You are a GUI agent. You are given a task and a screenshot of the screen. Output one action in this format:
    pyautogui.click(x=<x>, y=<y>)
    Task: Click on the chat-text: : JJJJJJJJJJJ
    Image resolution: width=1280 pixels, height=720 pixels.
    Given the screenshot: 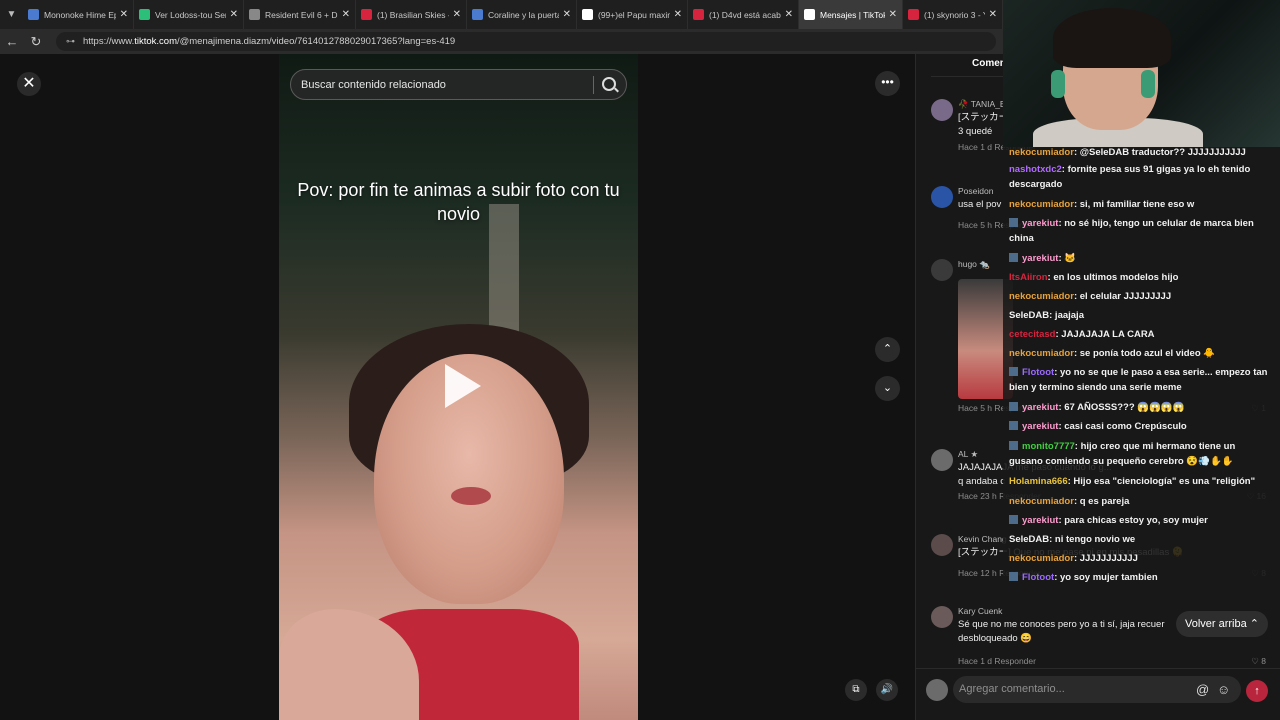 What is the action you would take?
    pyautogui.click(x=1105, y=558)
    